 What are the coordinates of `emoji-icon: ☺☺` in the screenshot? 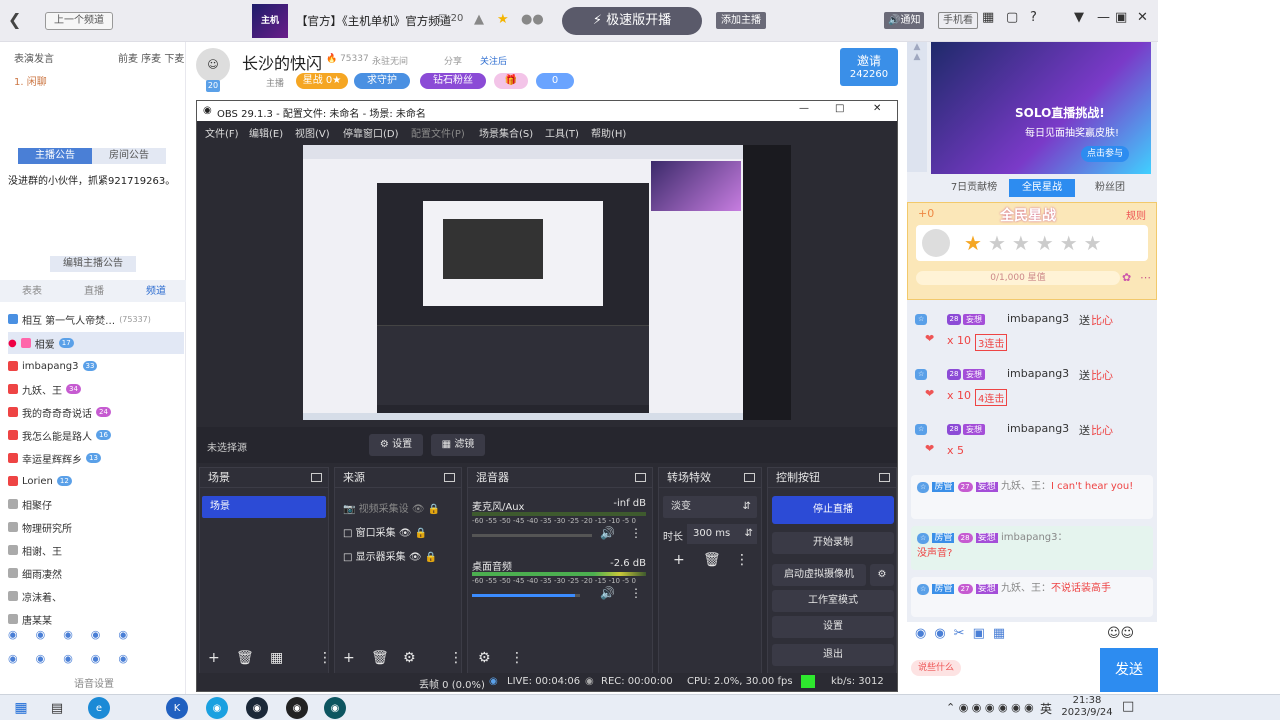 It's located at (1120, 633).